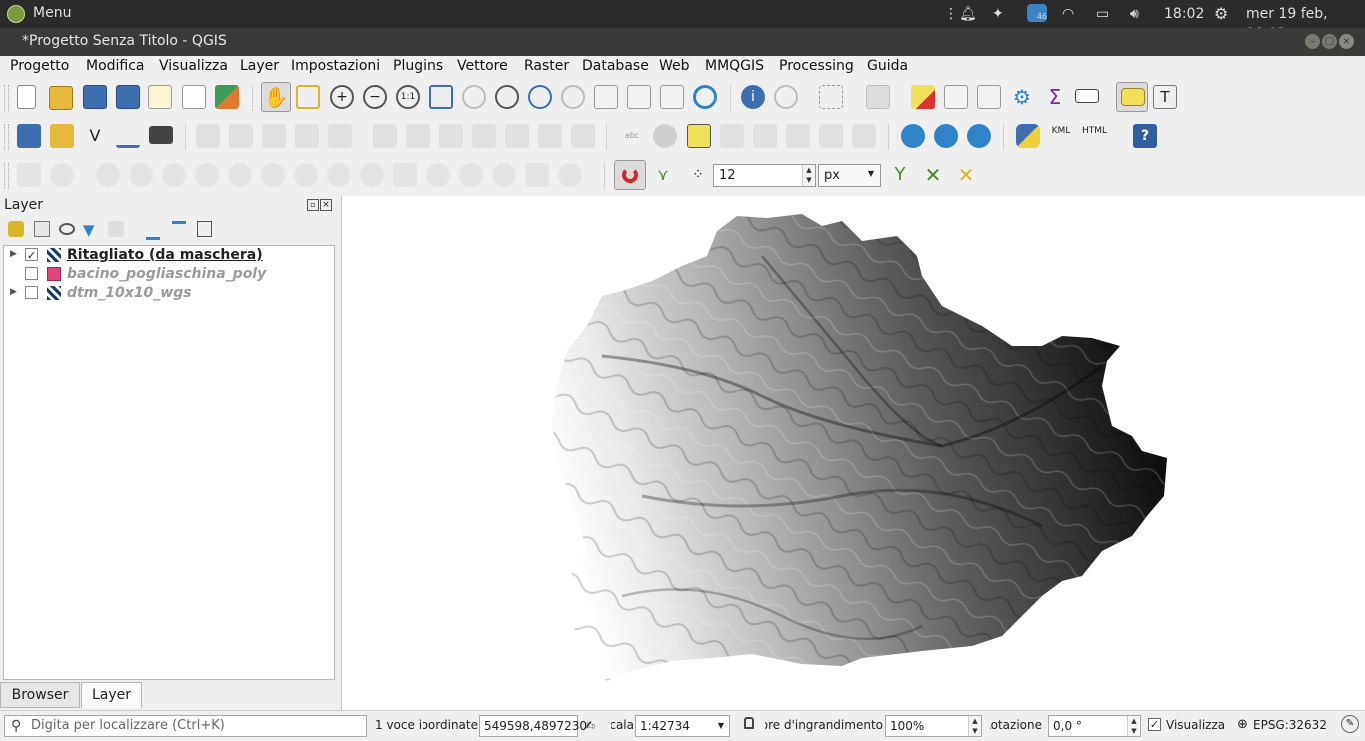  Describe the element at coordinates (342, 97) in the screenshot. I see `zoom-in-icon: +` at that location.